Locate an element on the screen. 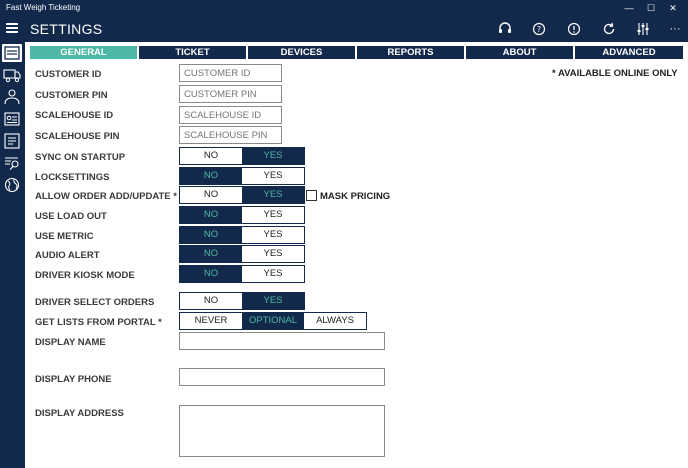 The height and width of the screenshot is (468, 688). lists-from-portal-optional: OPTIONAL is located at coordinates (273, 321).